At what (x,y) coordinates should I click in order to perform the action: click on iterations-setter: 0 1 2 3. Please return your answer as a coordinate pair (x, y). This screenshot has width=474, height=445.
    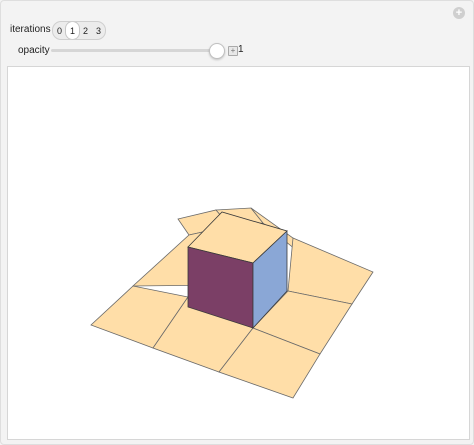
    Looking at the image, I should click on (79, 30).